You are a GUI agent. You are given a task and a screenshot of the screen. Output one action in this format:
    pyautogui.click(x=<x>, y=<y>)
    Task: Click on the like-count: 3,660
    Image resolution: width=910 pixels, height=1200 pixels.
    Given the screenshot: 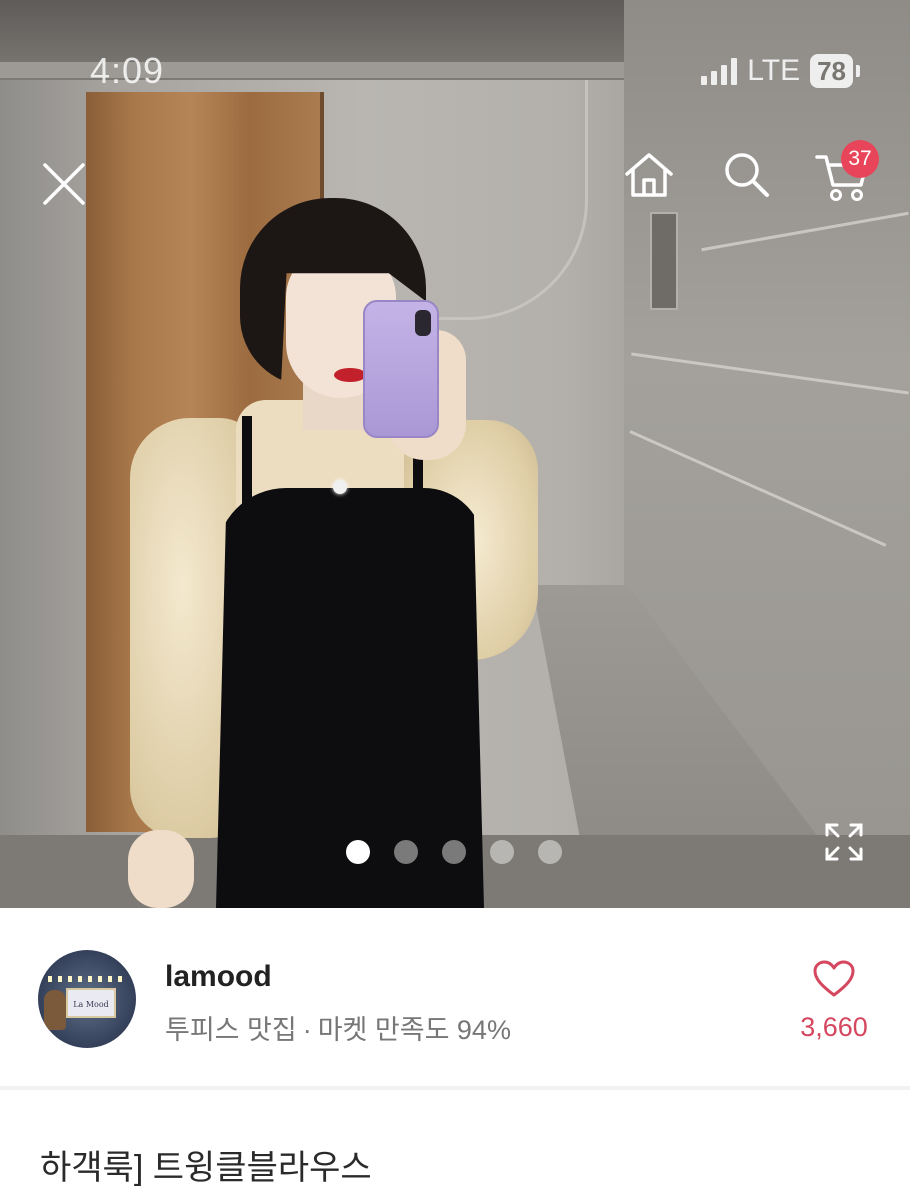 What is the action you would take?
    pyautogui.click(x=834, y=1027)
    